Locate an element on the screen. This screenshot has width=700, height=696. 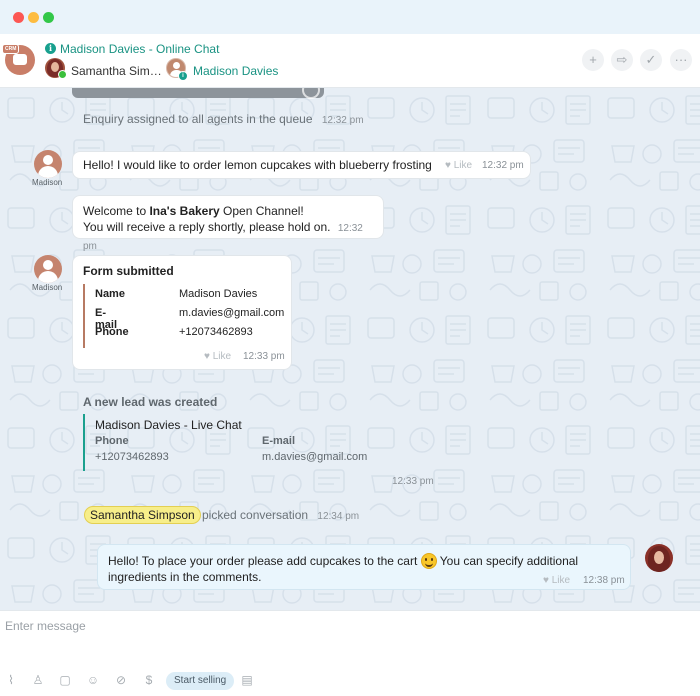
company-name: Ina's Bakery is located at coordinates (184, 211).